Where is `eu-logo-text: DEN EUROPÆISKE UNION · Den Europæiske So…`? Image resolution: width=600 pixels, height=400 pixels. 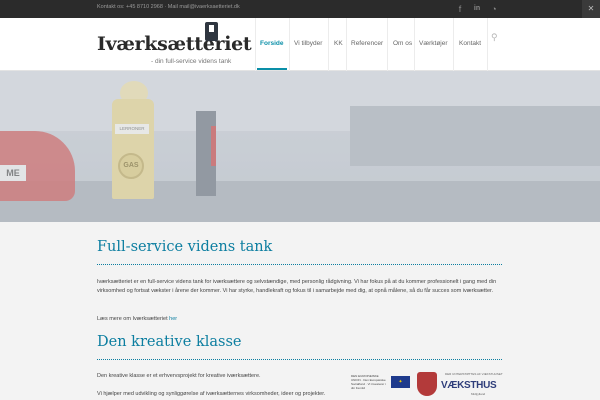 eu-logo-text: DEN EUROPÆISKE UNION · Den Europæiske So… is located at coordinates (368, 382).